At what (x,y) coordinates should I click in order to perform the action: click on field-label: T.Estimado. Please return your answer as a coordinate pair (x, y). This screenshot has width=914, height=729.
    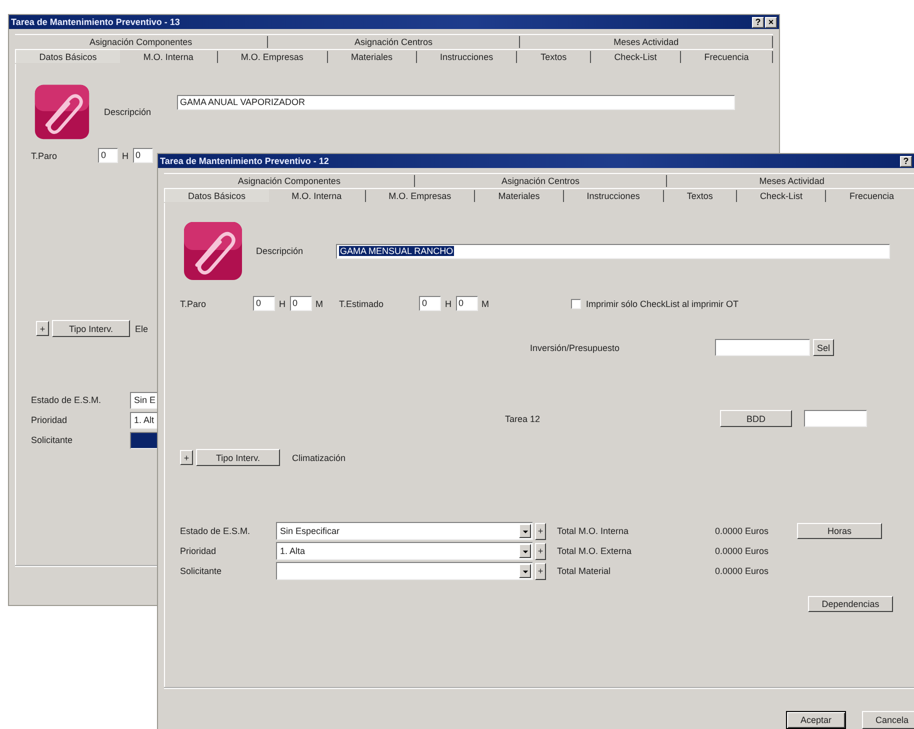
    Looking at the image, I should click on (362, 303).